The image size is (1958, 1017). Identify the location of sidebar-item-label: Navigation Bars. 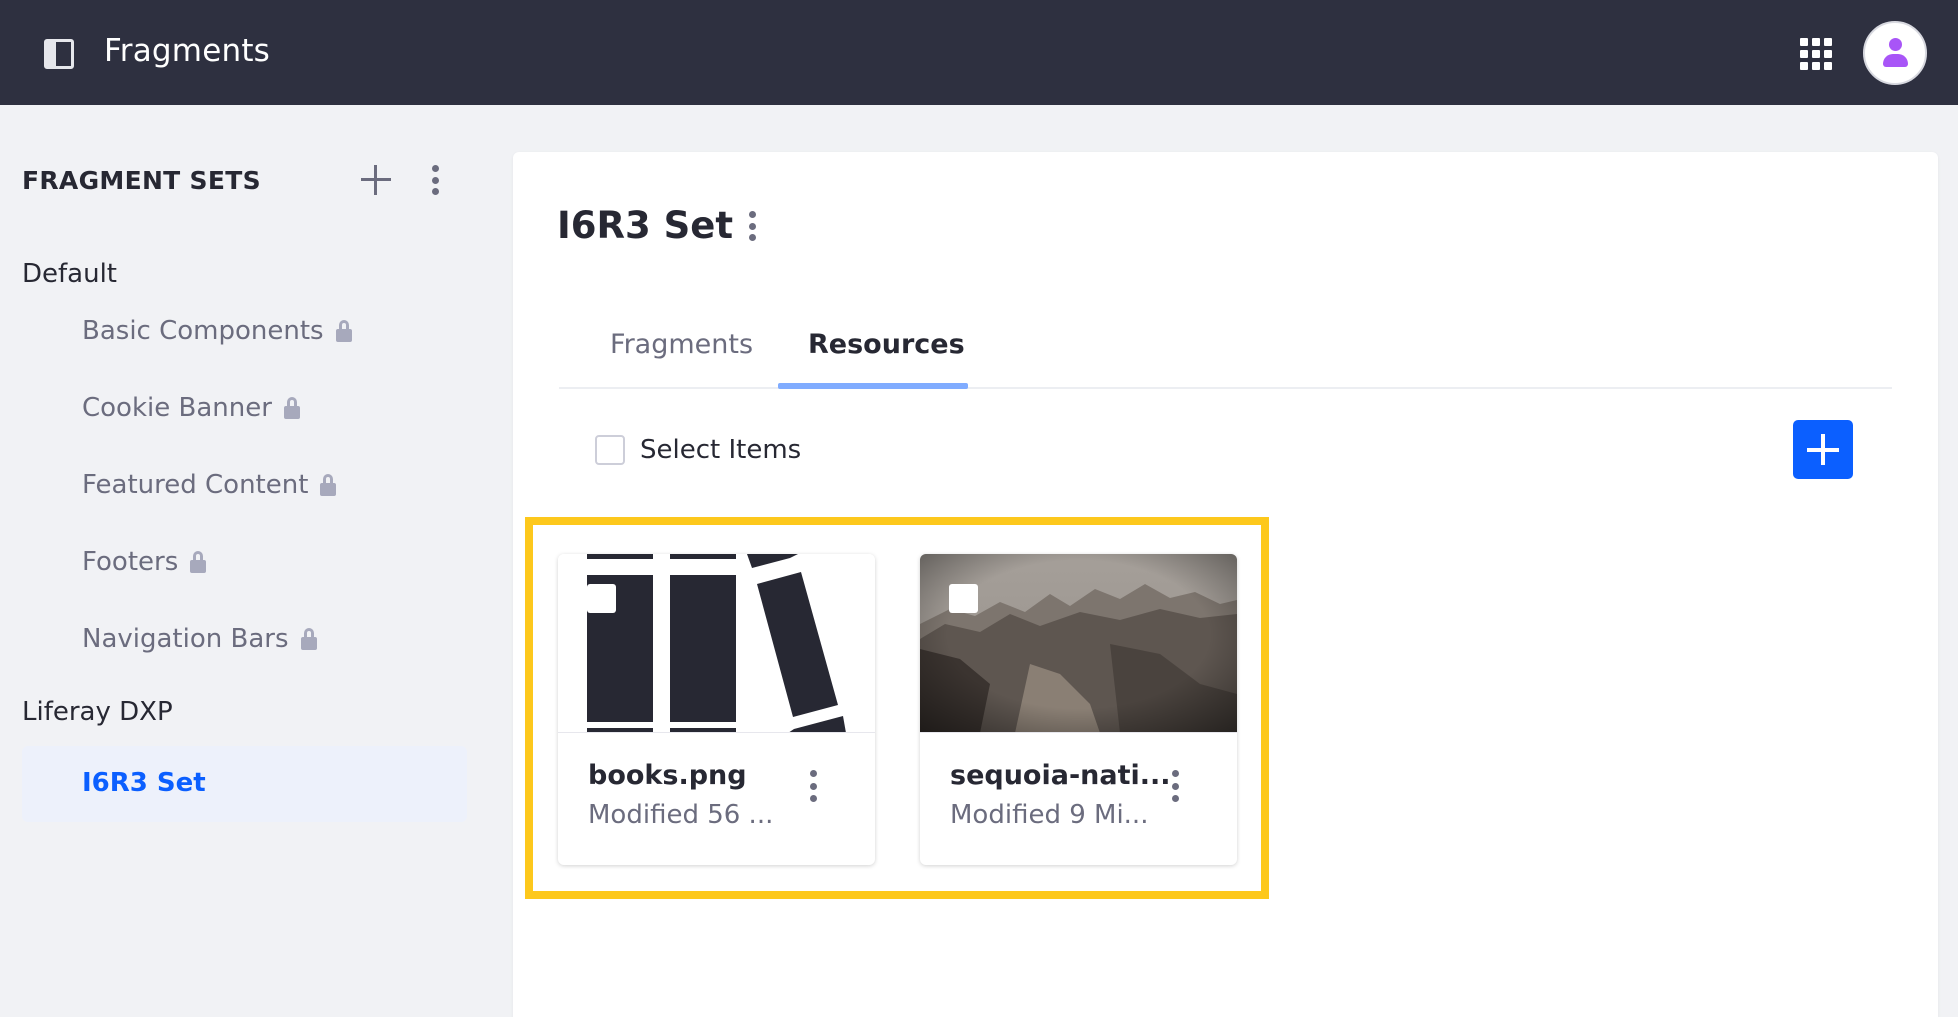
(185, 639).